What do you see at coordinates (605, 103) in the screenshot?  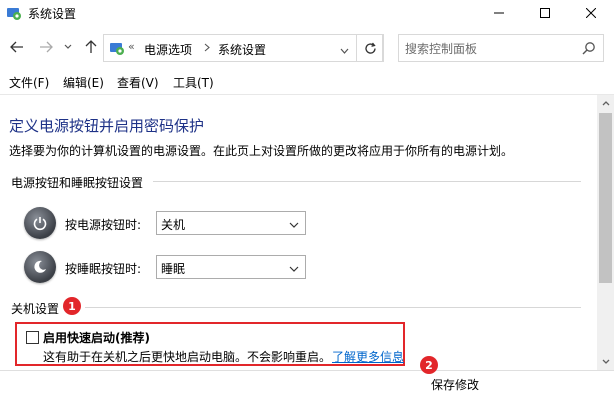 I see `scroll-up-icon` at bounding box center [605, 103].